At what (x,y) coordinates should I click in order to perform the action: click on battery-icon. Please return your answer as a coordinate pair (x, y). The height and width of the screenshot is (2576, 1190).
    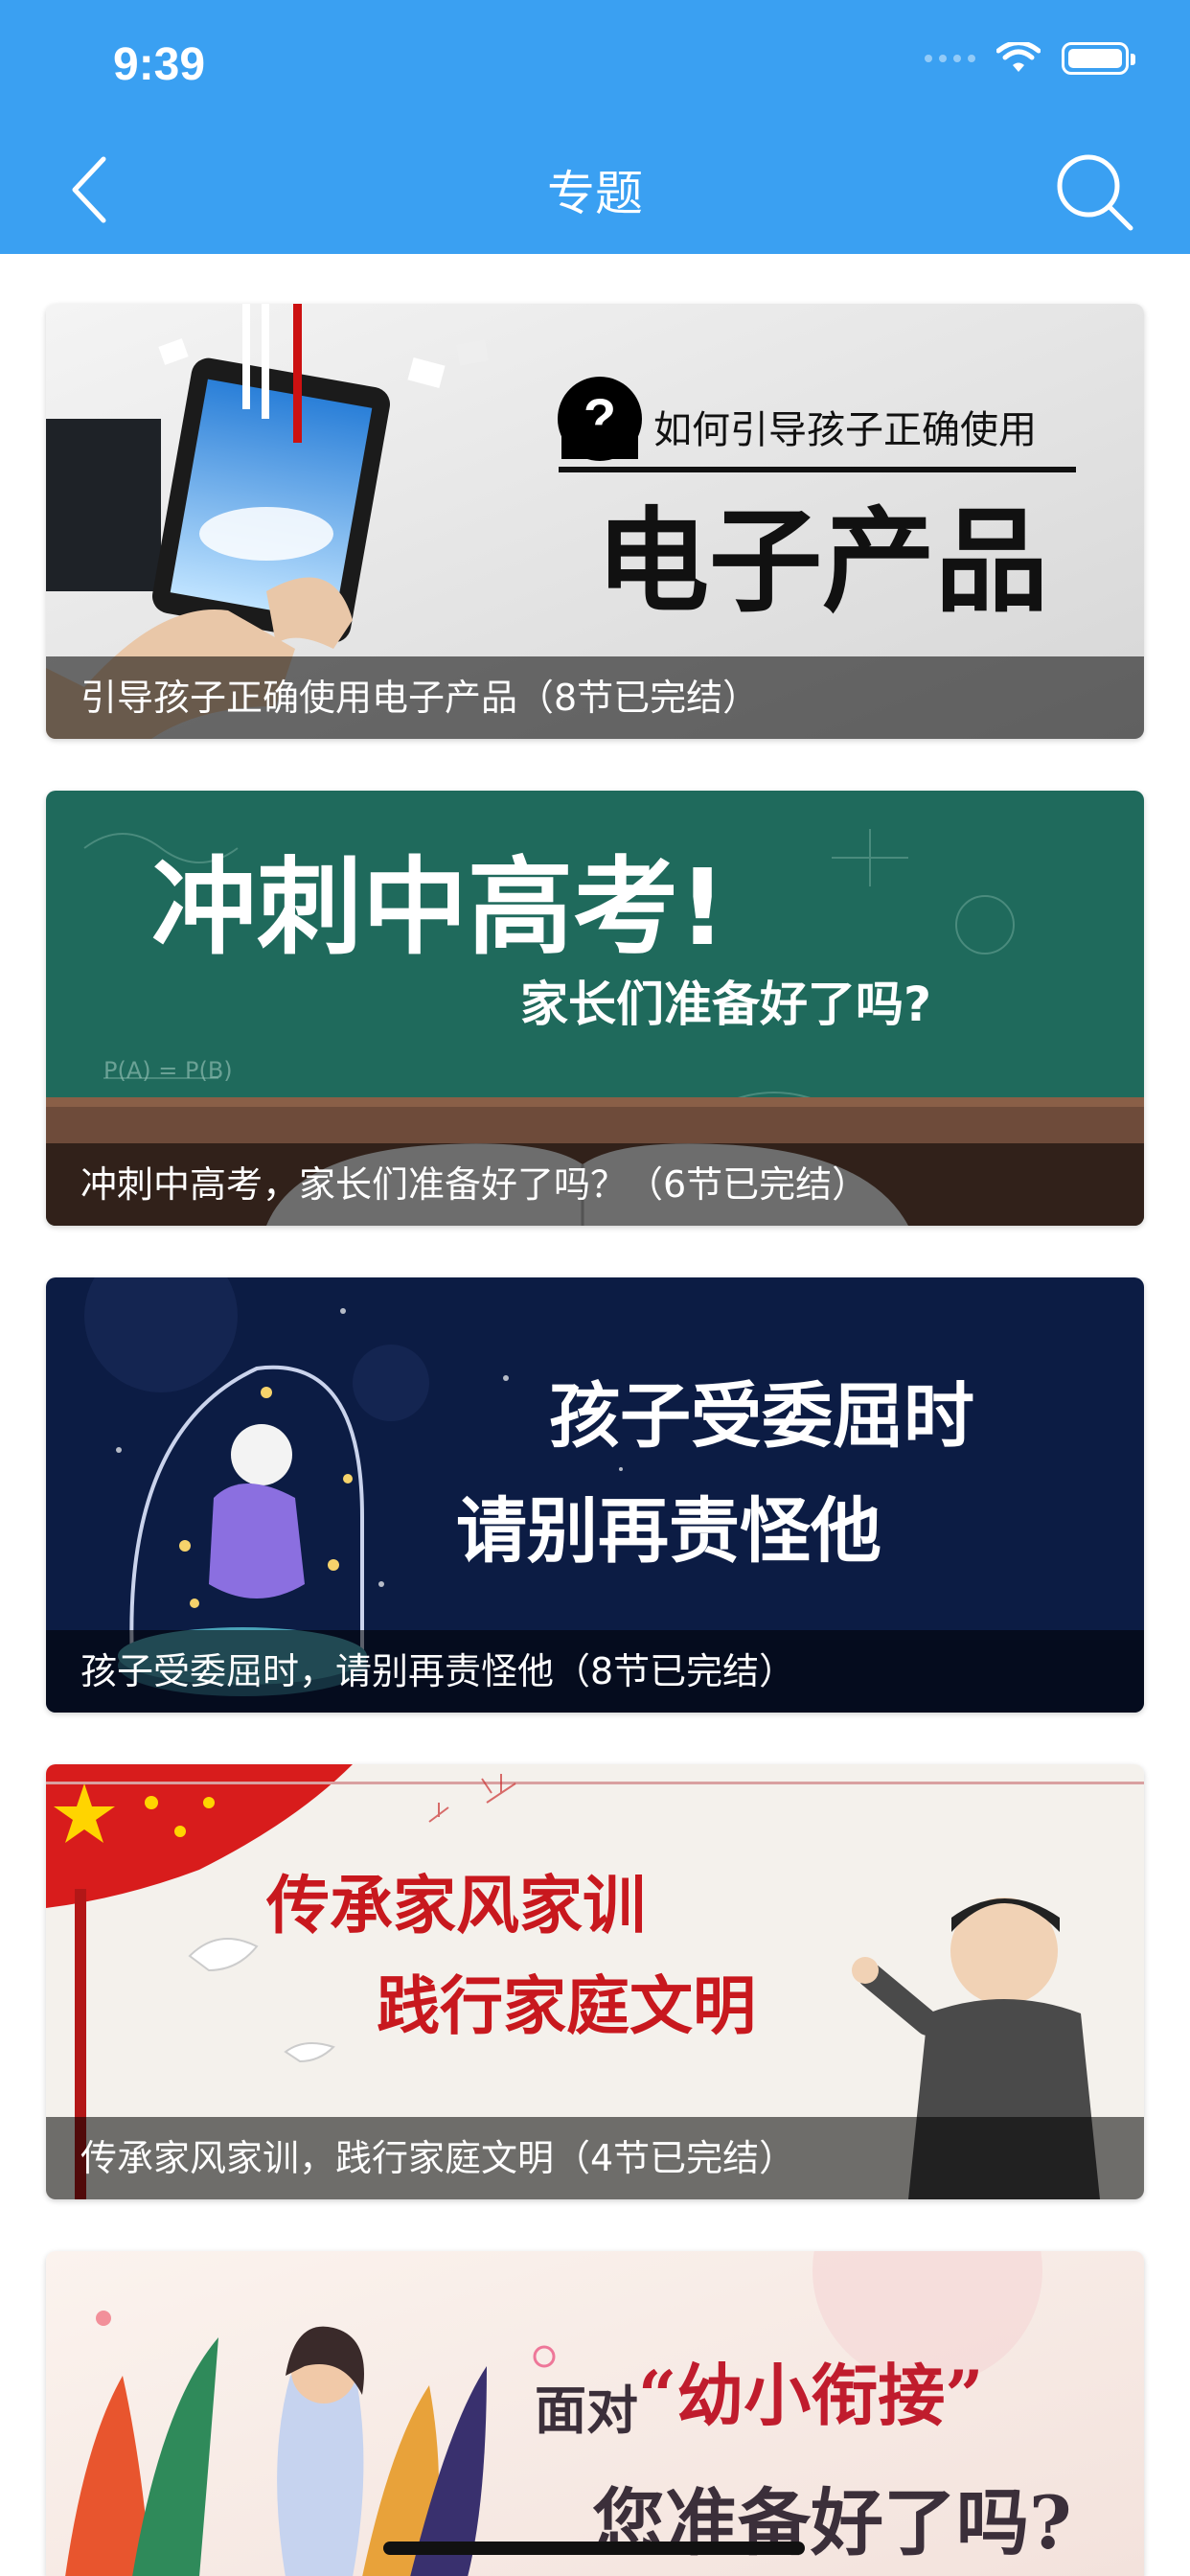
    Looking at the image, I should click on (1099, 58).